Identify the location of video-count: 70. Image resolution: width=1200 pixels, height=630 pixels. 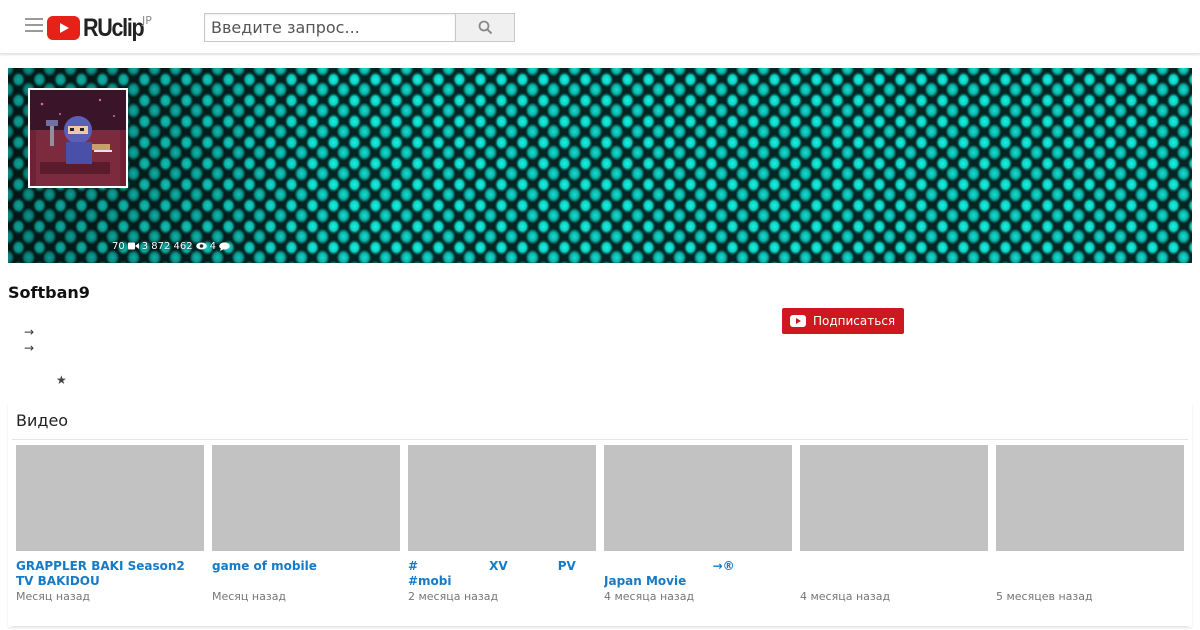
(118, 246).